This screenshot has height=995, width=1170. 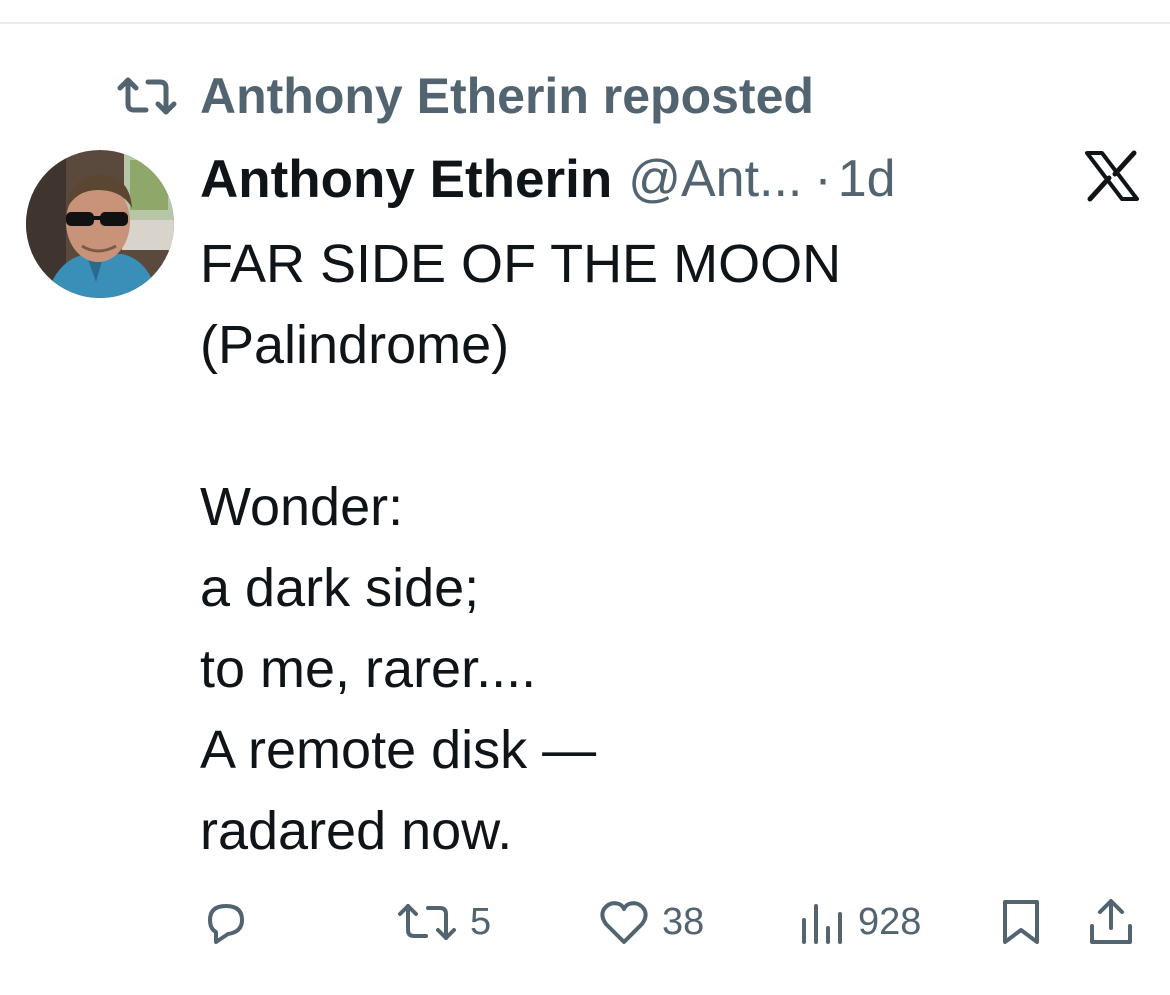 What do you see at coordinates (355, 345) in the screenshot?
I see `post-line: (Palindrome)` at bounding box center [355, 345].